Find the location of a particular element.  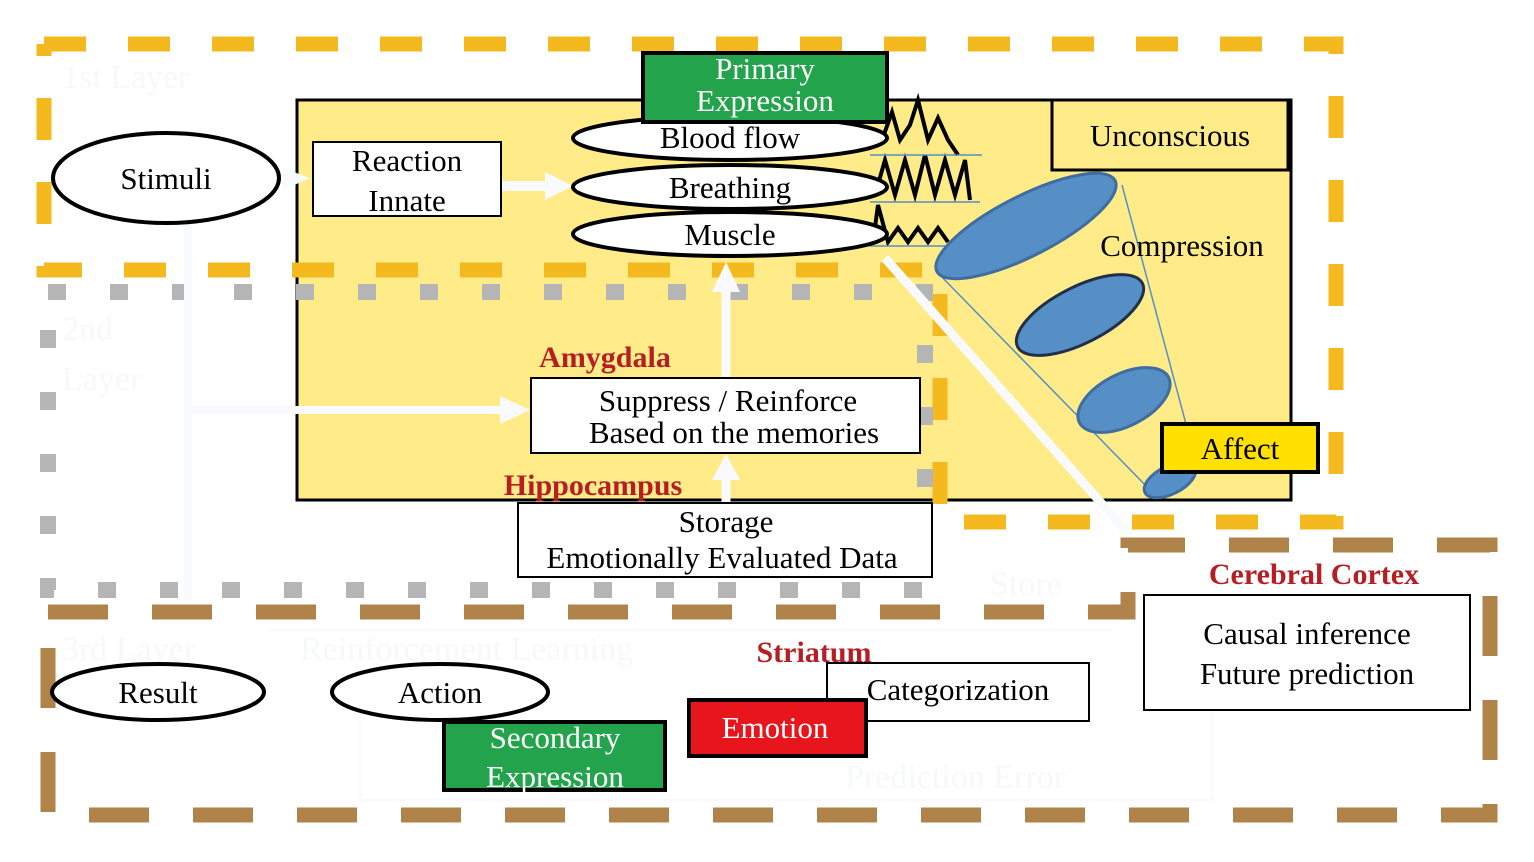

primary-label: Primary is located at coordinates (765, 68).